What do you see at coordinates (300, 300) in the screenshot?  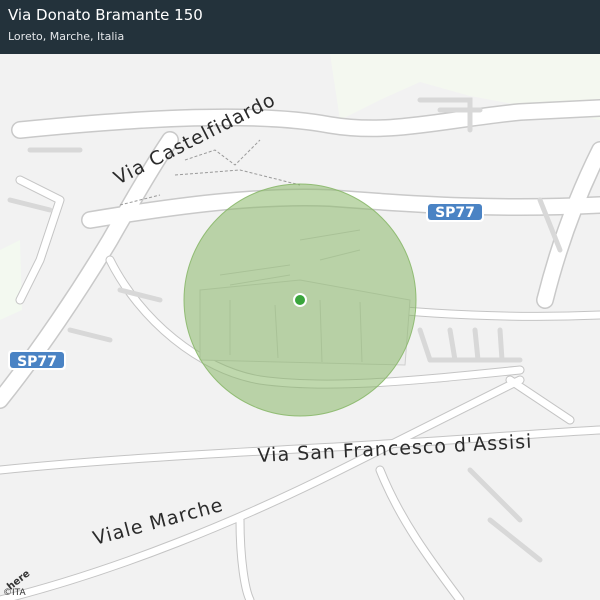 I see `location-dot` at bounding box center [300, 300].